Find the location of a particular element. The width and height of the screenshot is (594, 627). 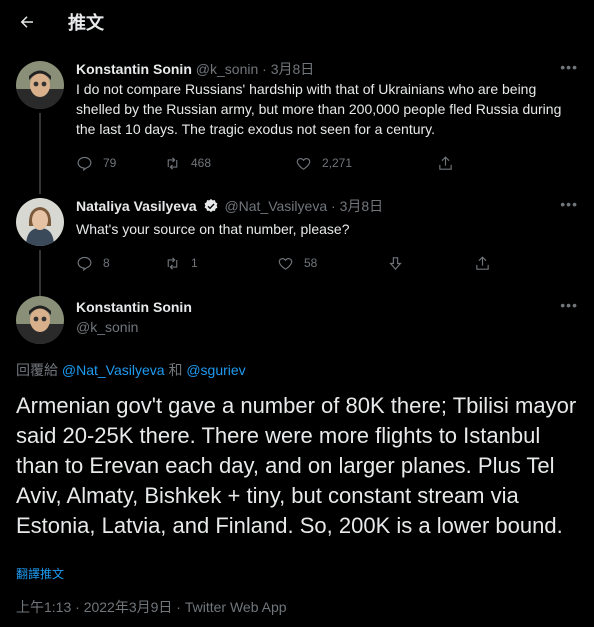

reply-button: 8 is located at coordinates (120, 263).